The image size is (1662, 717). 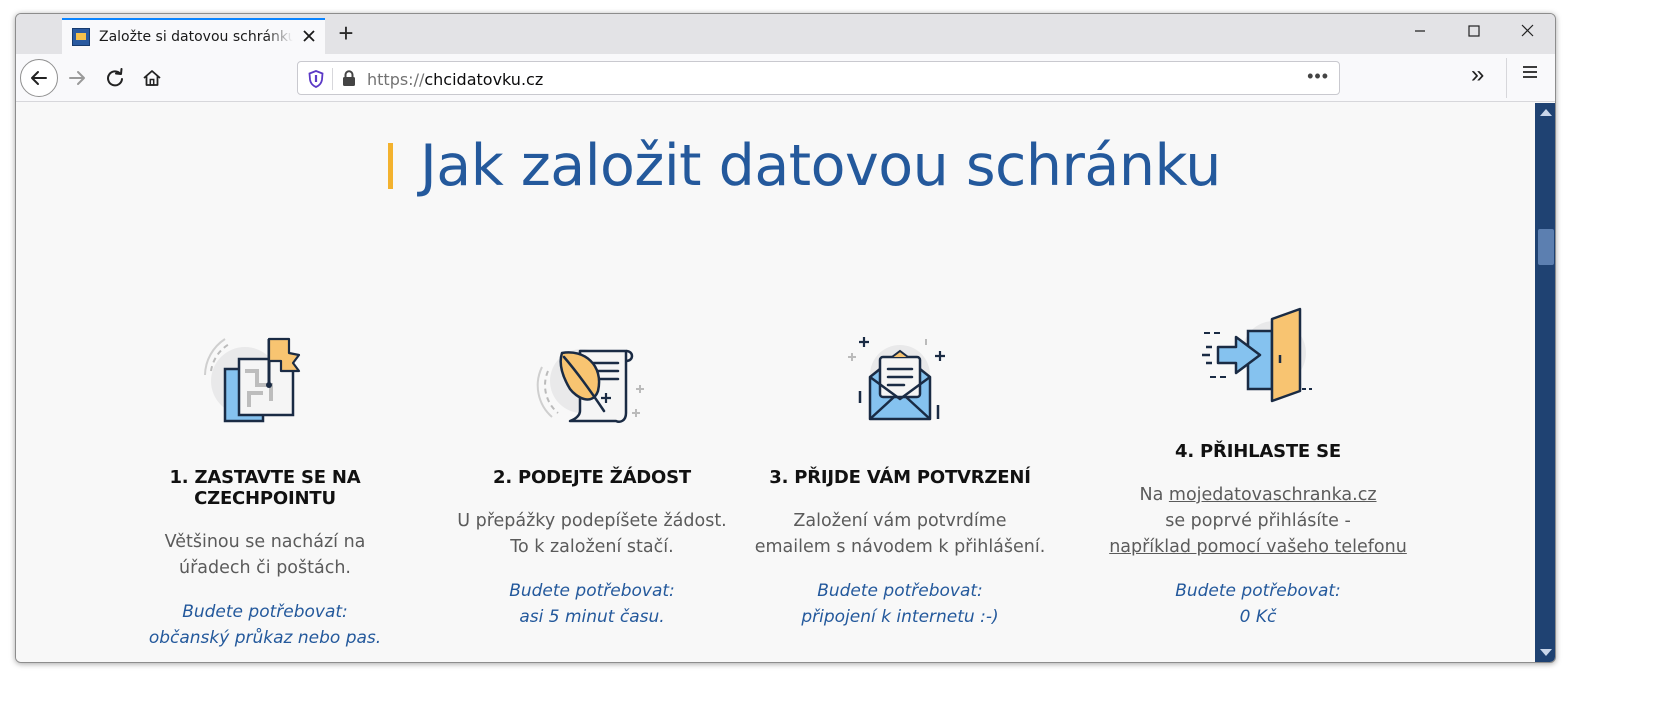 What do you see at coordinates (316, 79) in the screenshot?
I see `tracking-protection-shield-icon` at bounding box center [316, 79].